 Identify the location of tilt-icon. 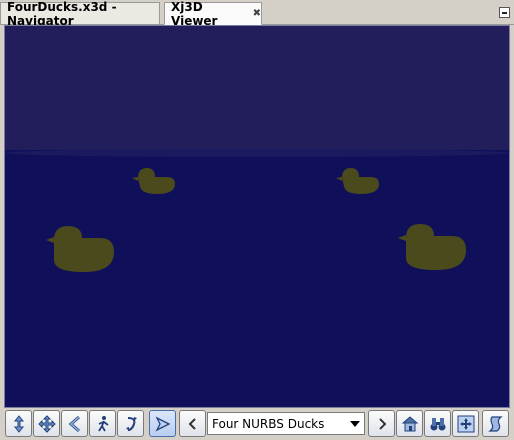
(130, 423).